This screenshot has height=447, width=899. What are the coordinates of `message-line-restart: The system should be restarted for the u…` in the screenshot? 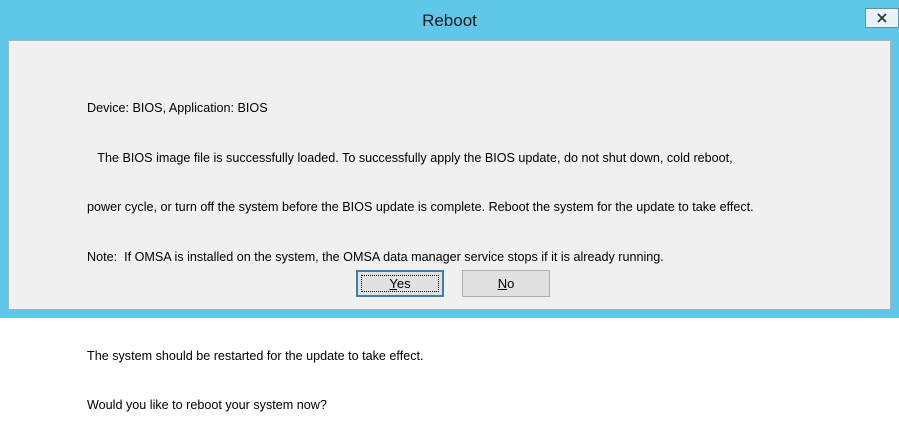 It's located at (255, 355).